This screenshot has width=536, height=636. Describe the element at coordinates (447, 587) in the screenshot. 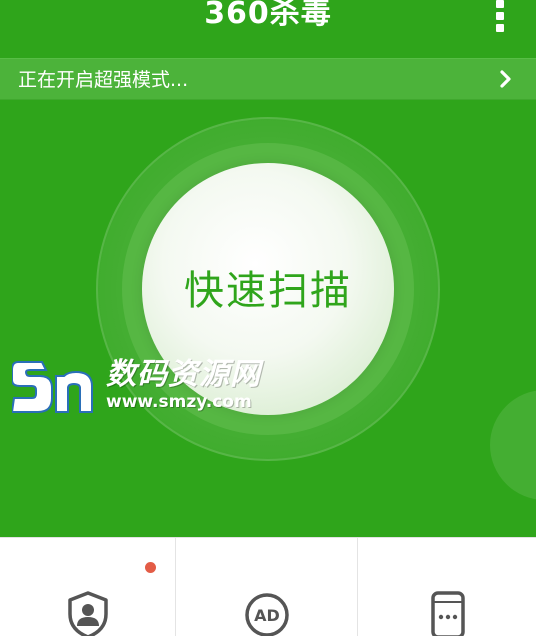

I see `bottom-item-more-tools` at that location.